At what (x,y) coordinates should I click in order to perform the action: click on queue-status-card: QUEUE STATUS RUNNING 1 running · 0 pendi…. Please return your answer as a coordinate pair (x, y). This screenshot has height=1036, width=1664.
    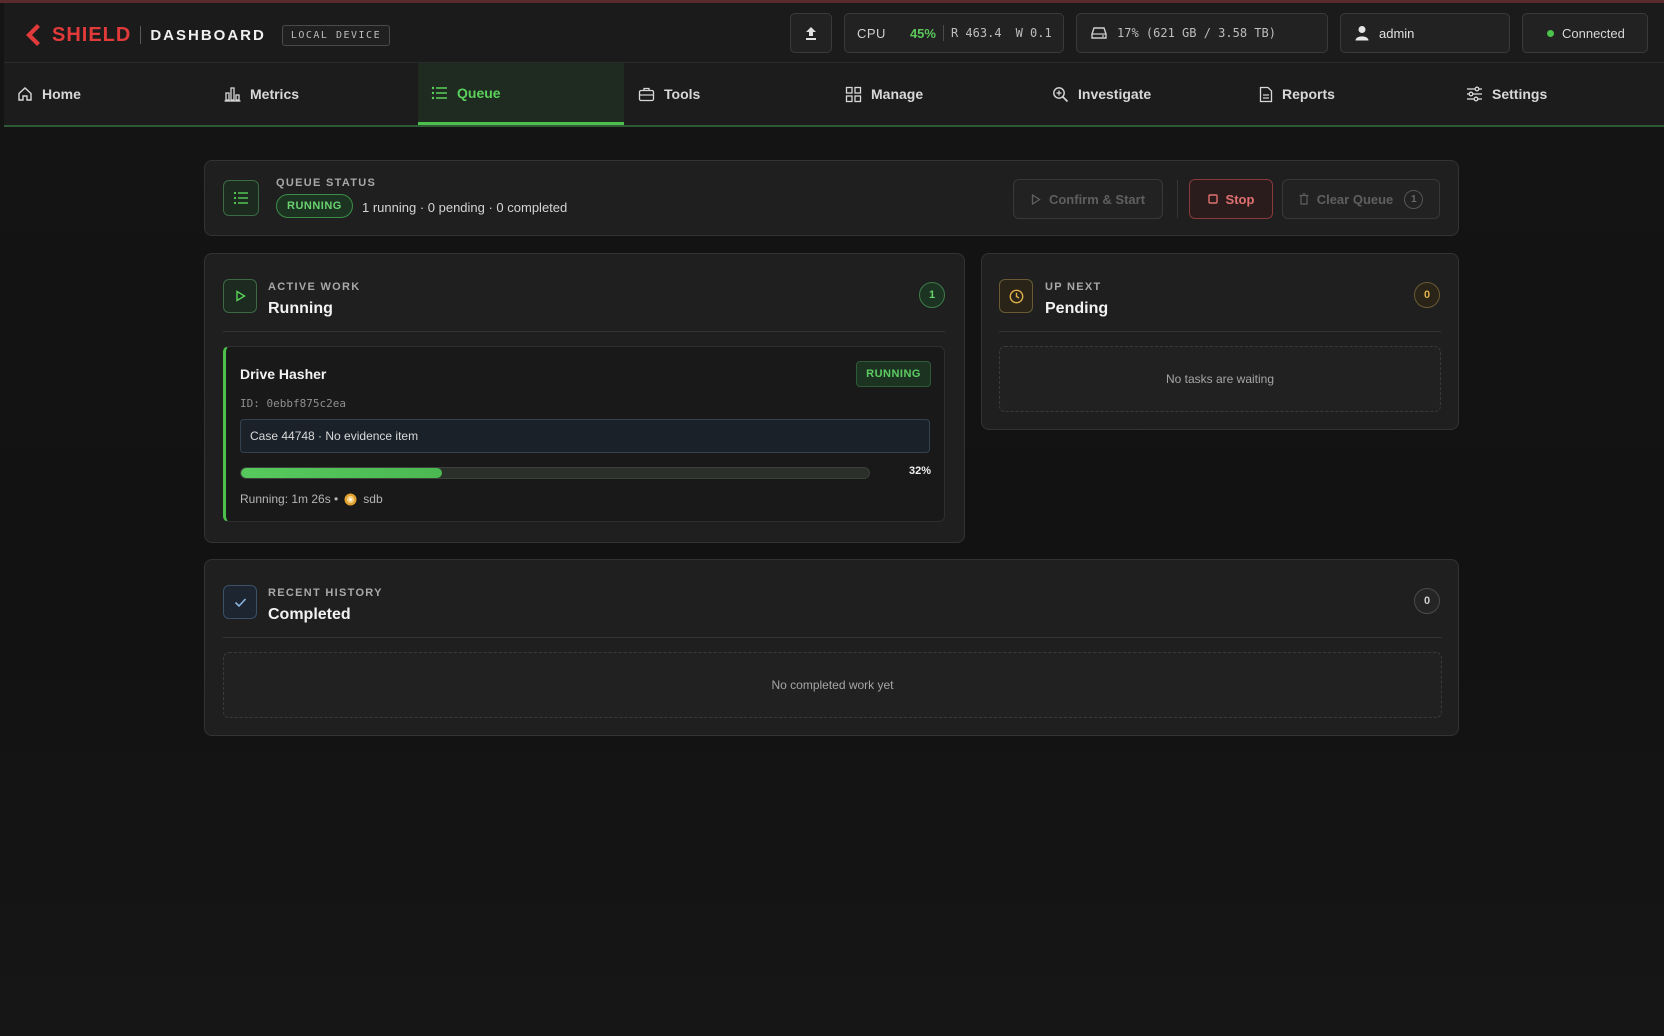
    Looking at the image, I should click on (831, 198).